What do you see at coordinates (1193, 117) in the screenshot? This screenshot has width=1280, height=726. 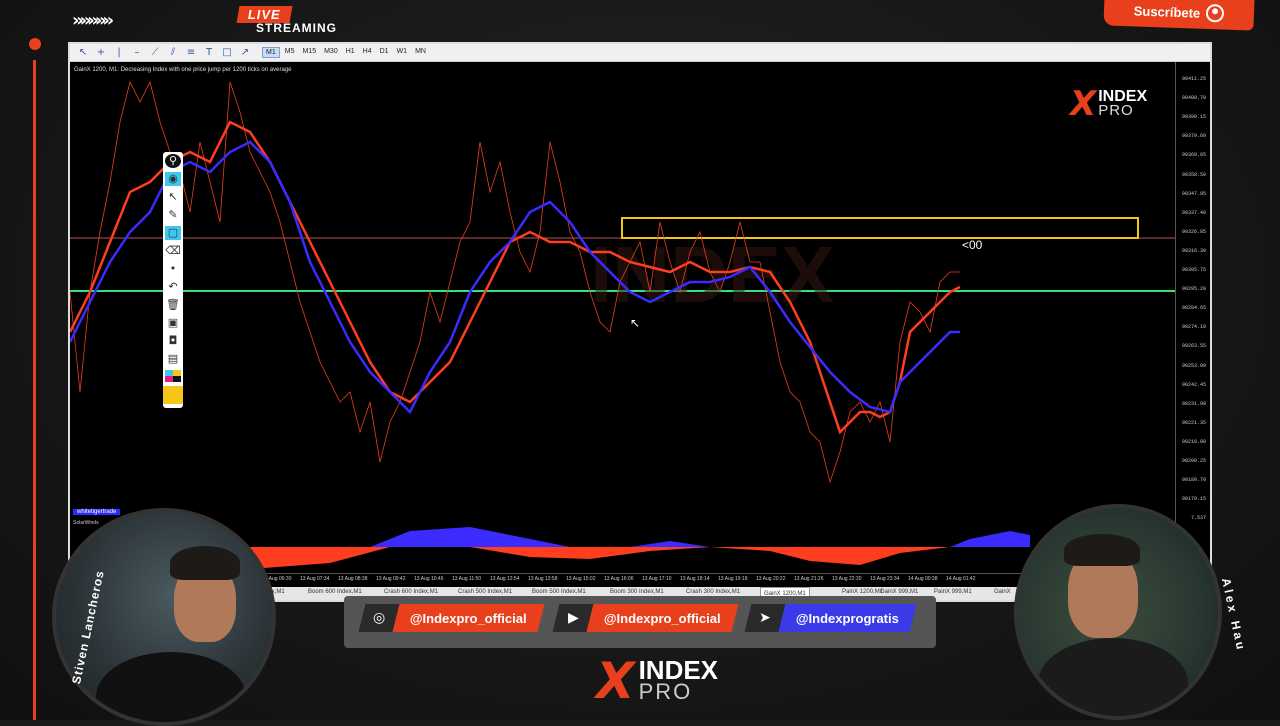 I see `price-label: 90390.15` at bounding box center [1193, 117].